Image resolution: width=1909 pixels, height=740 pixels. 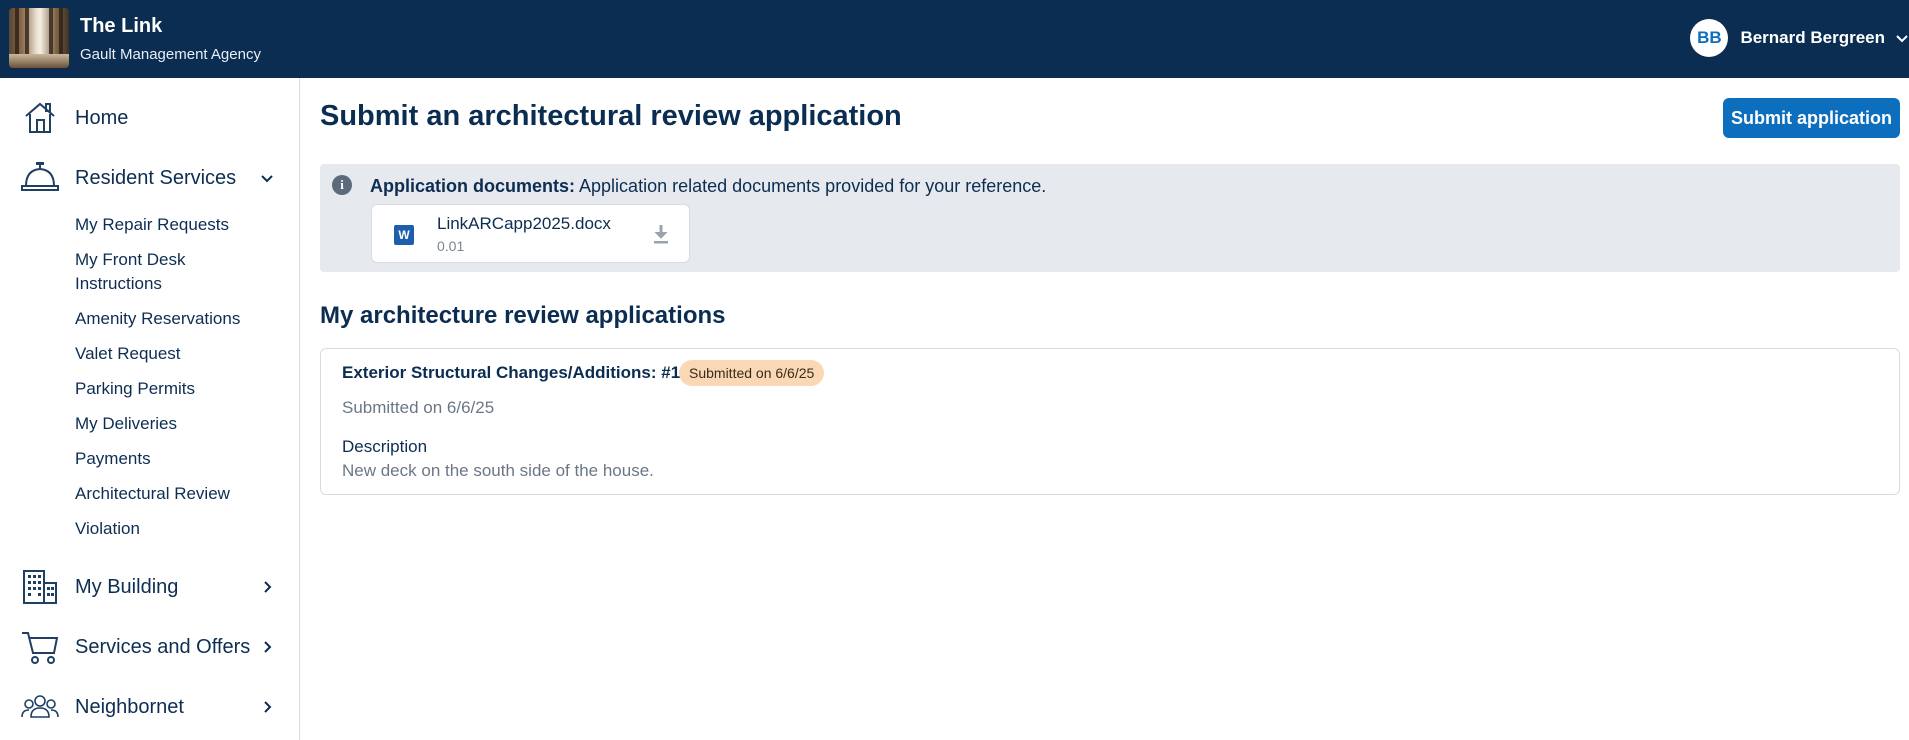 I want to click on avatar: BB, so click(x=1709, y=38).